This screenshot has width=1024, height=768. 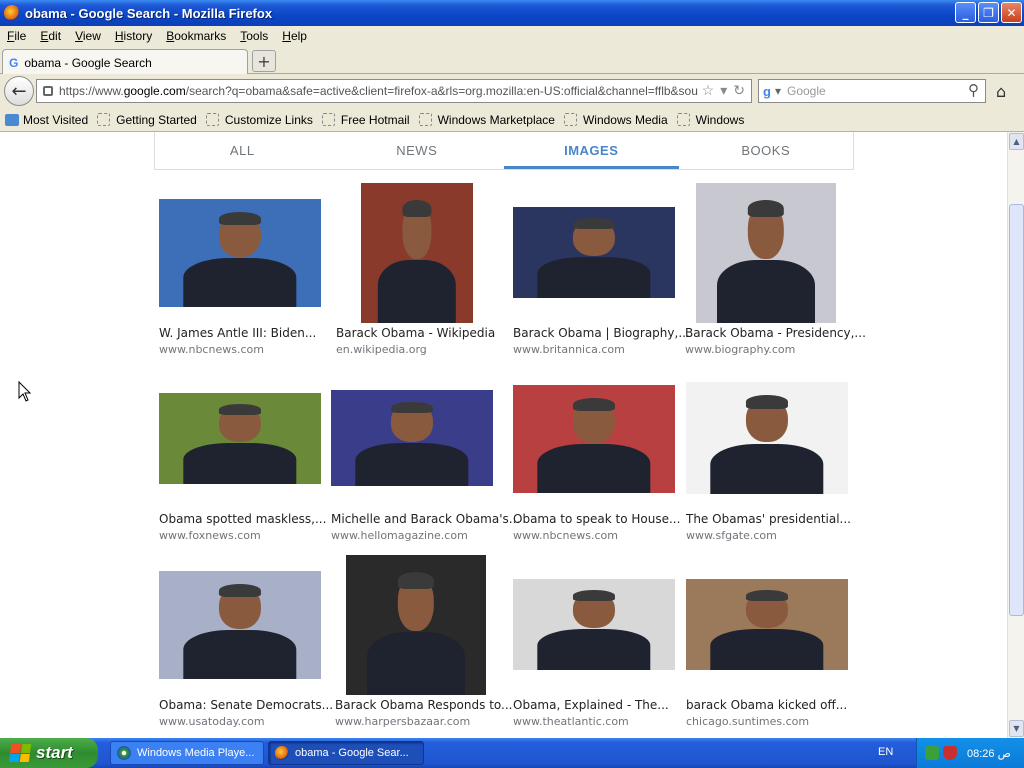 What do you see at coordinates (381, 349) in the screenshot?
I see `result-source: en.wikipedia.org` at bounding box center [381, 349].